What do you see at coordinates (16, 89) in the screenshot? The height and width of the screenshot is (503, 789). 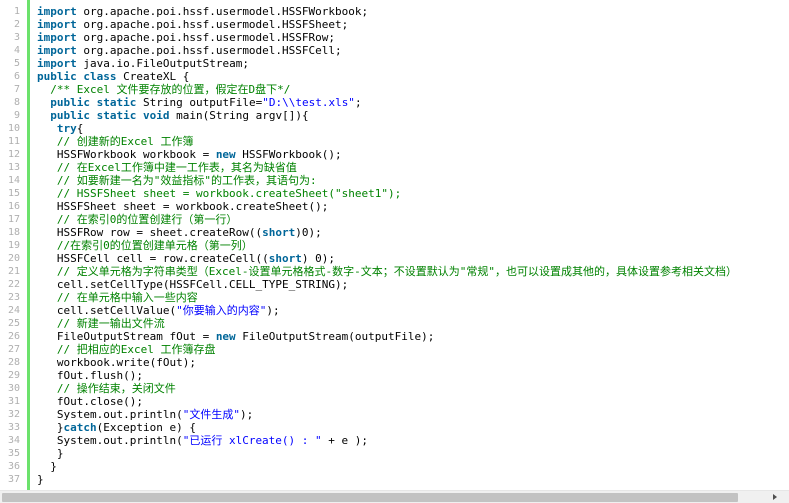 I see `line-number: 7` at bounding box center [16, 89].